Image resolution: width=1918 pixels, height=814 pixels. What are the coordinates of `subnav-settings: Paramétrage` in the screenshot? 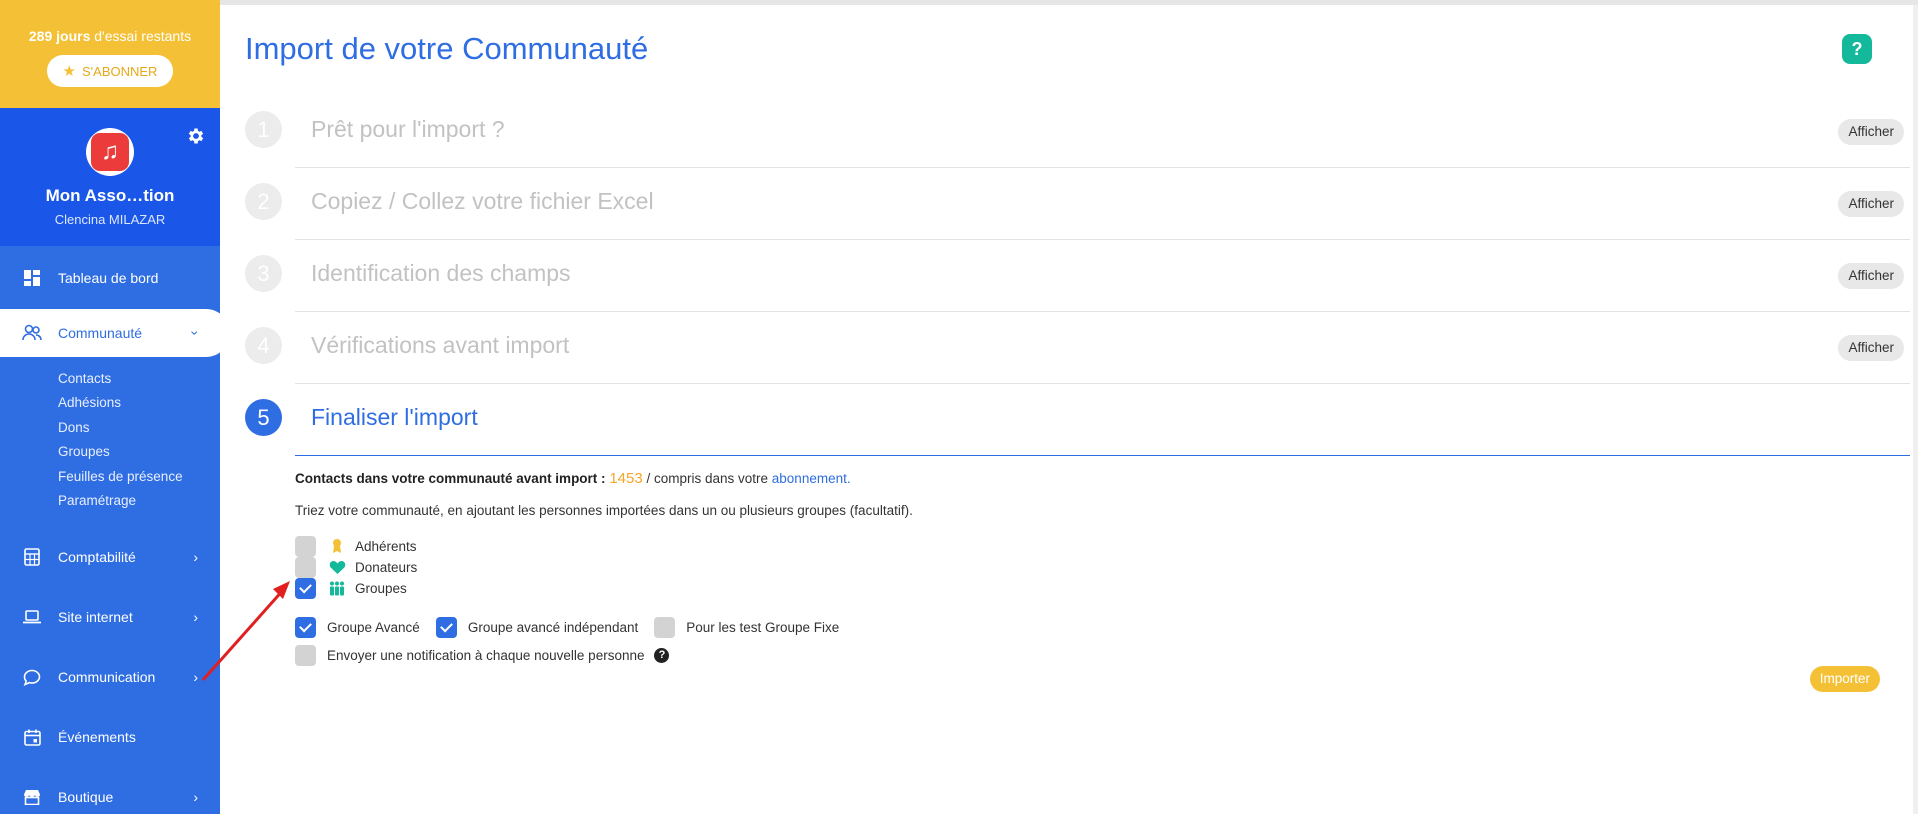 It's located at (139, 501).